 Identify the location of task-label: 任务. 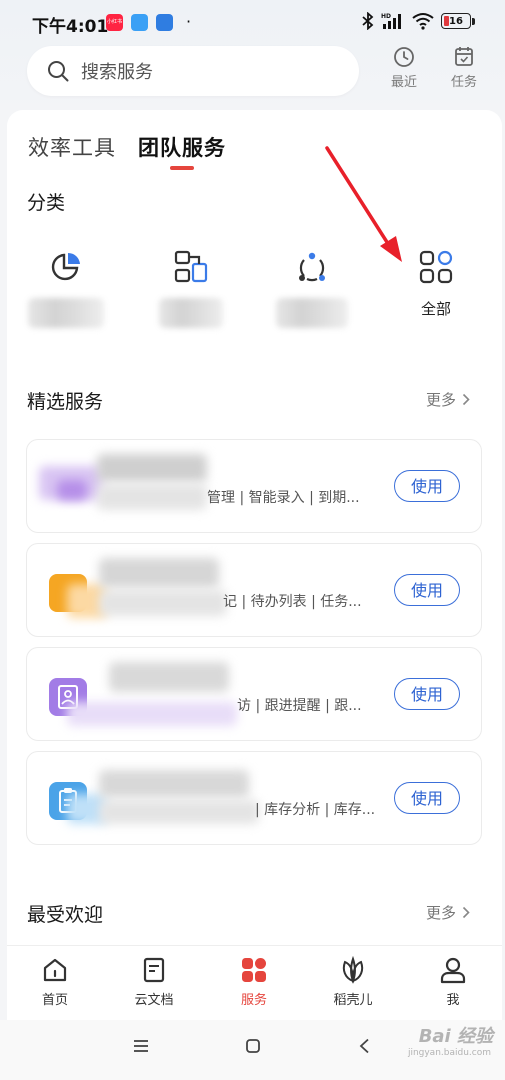
(463, 82).